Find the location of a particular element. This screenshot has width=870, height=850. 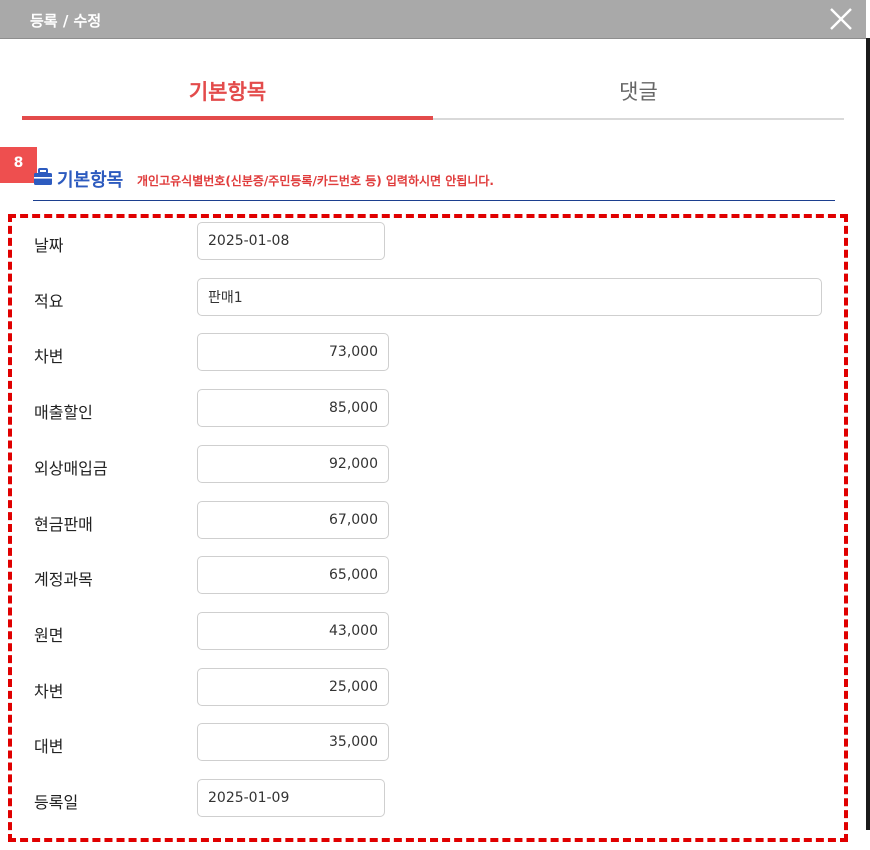

sales-discount-field is located at coordinates (293, 408).